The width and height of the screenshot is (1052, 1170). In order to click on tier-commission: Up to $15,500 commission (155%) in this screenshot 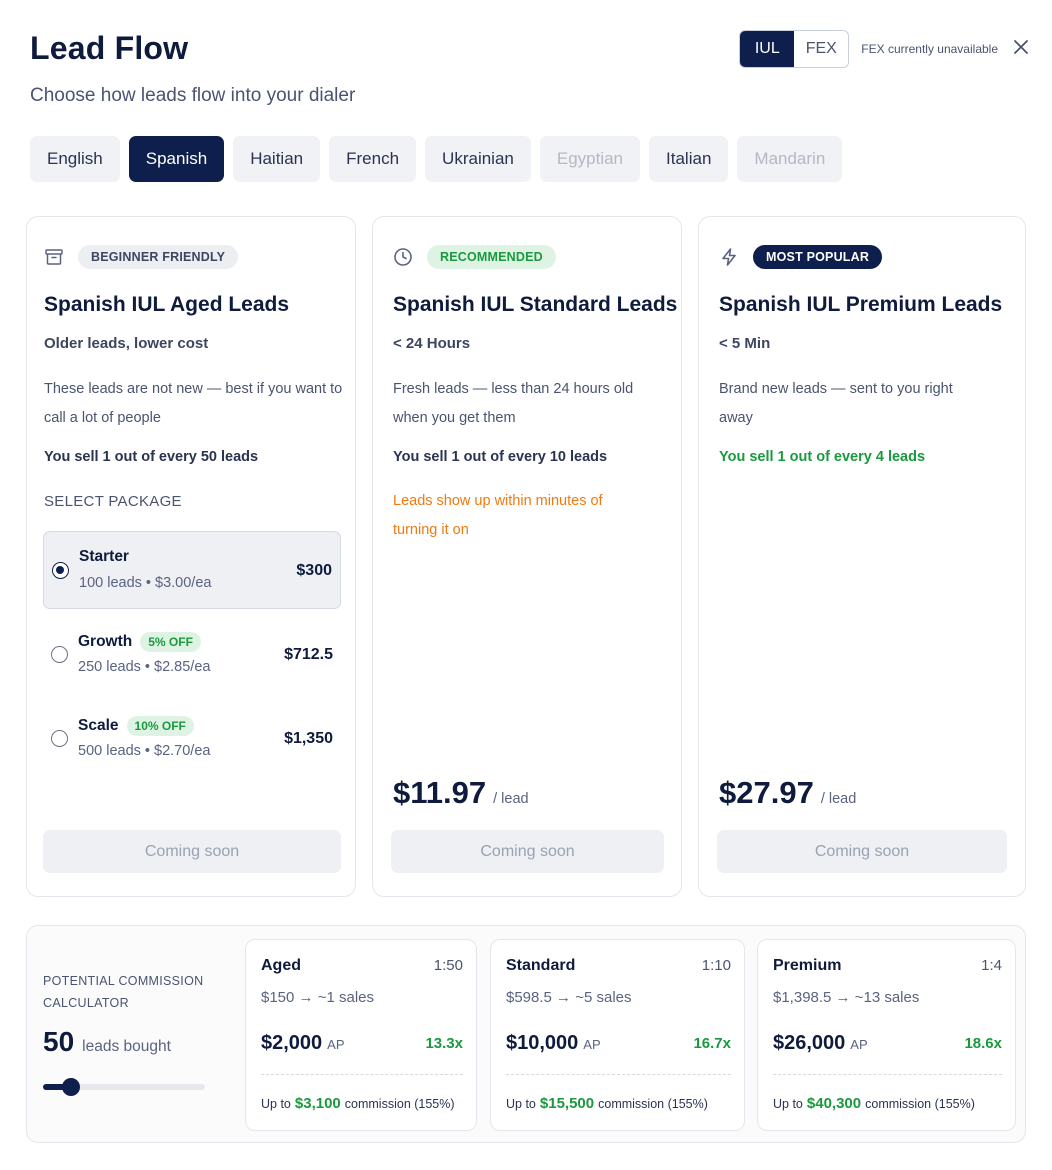, I will do `click(607, 1103)`.